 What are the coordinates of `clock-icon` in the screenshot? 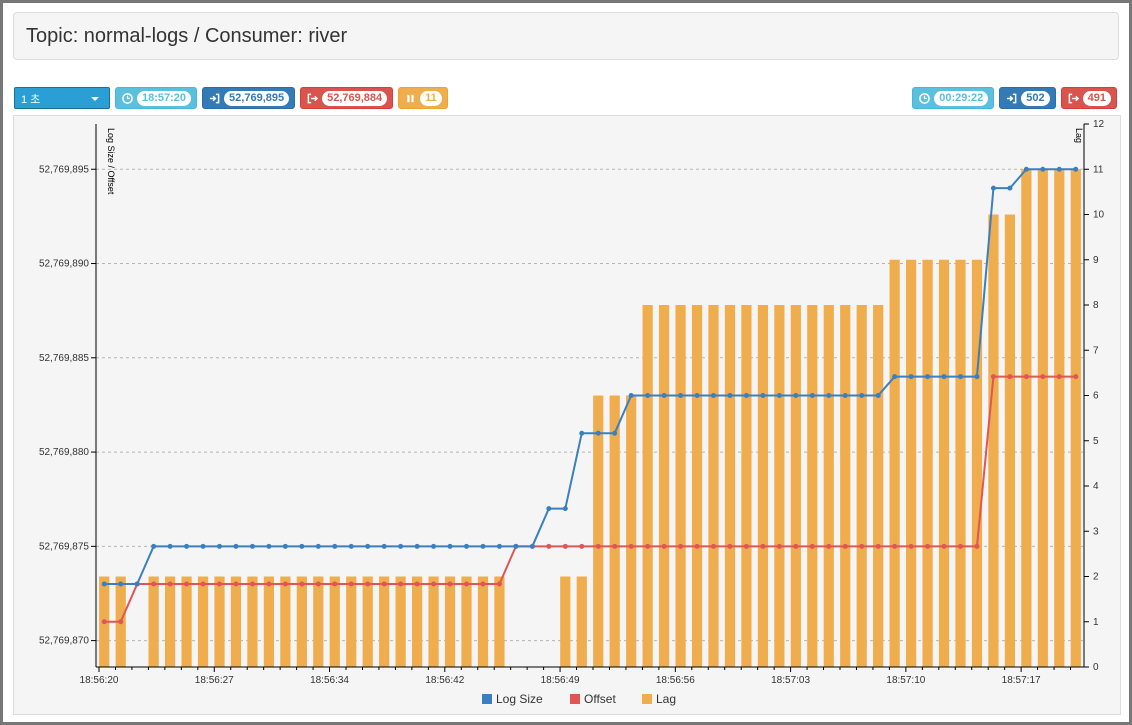 It's located at (925, 98).